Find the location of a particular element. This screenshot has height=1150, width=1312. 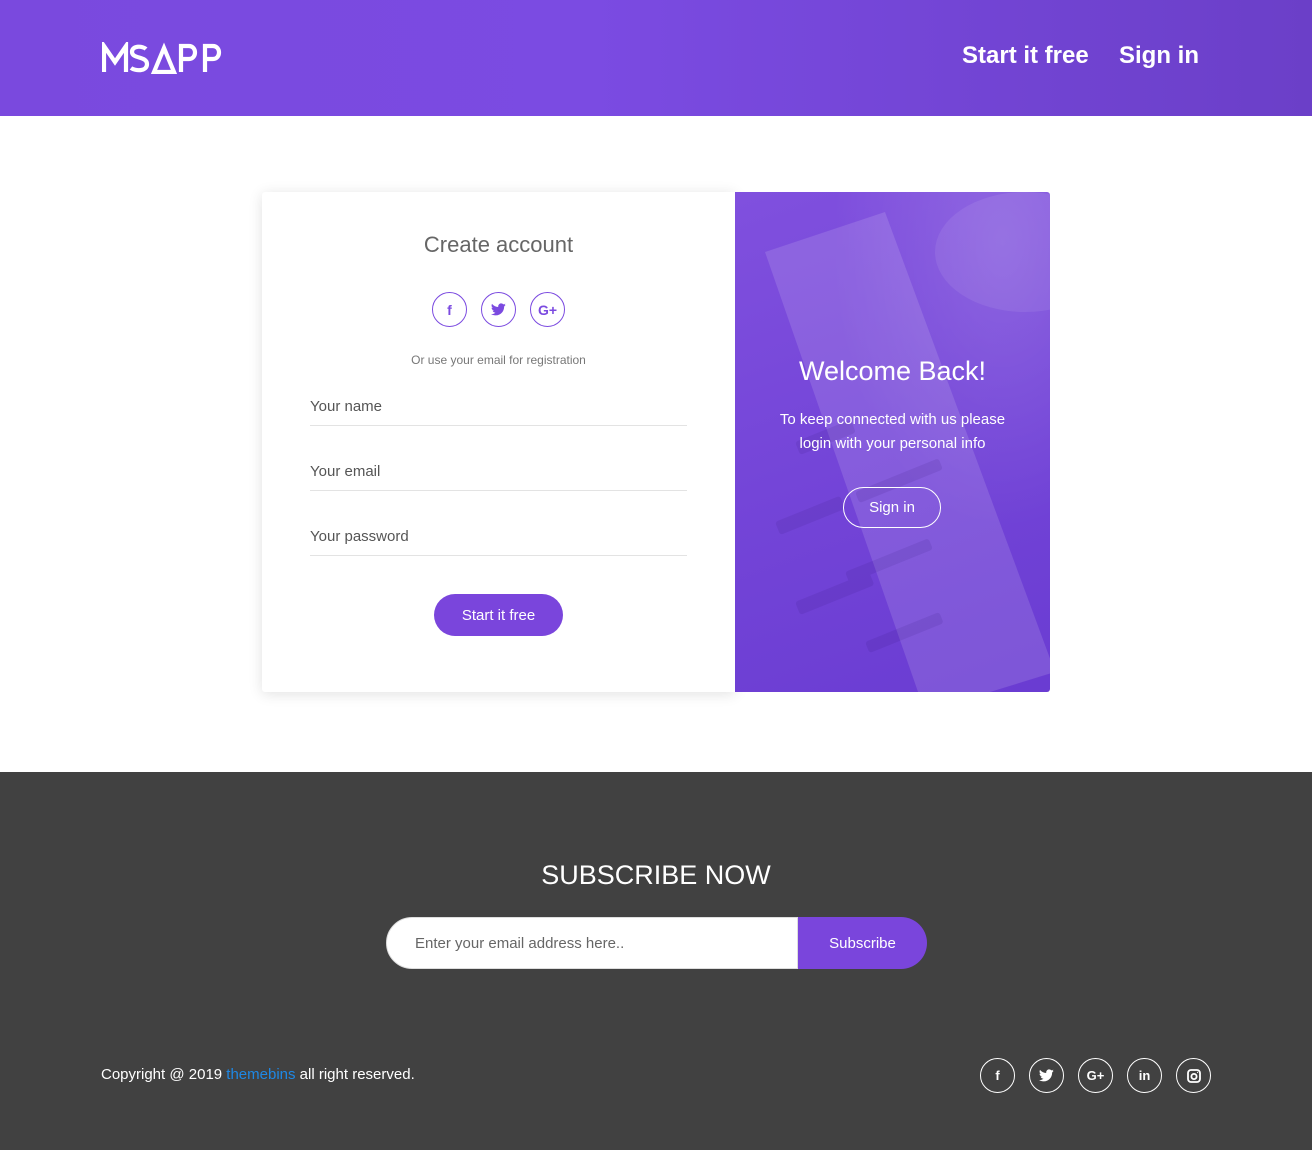

footer-instagram-icon is located at coordinates (1193, 1075).